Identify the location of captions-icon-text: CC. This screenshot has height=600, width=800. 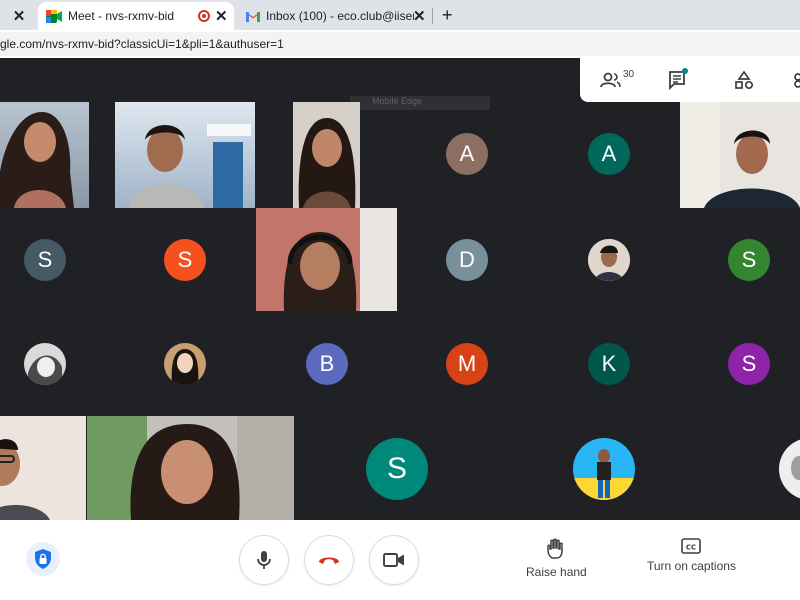
(691, 548).